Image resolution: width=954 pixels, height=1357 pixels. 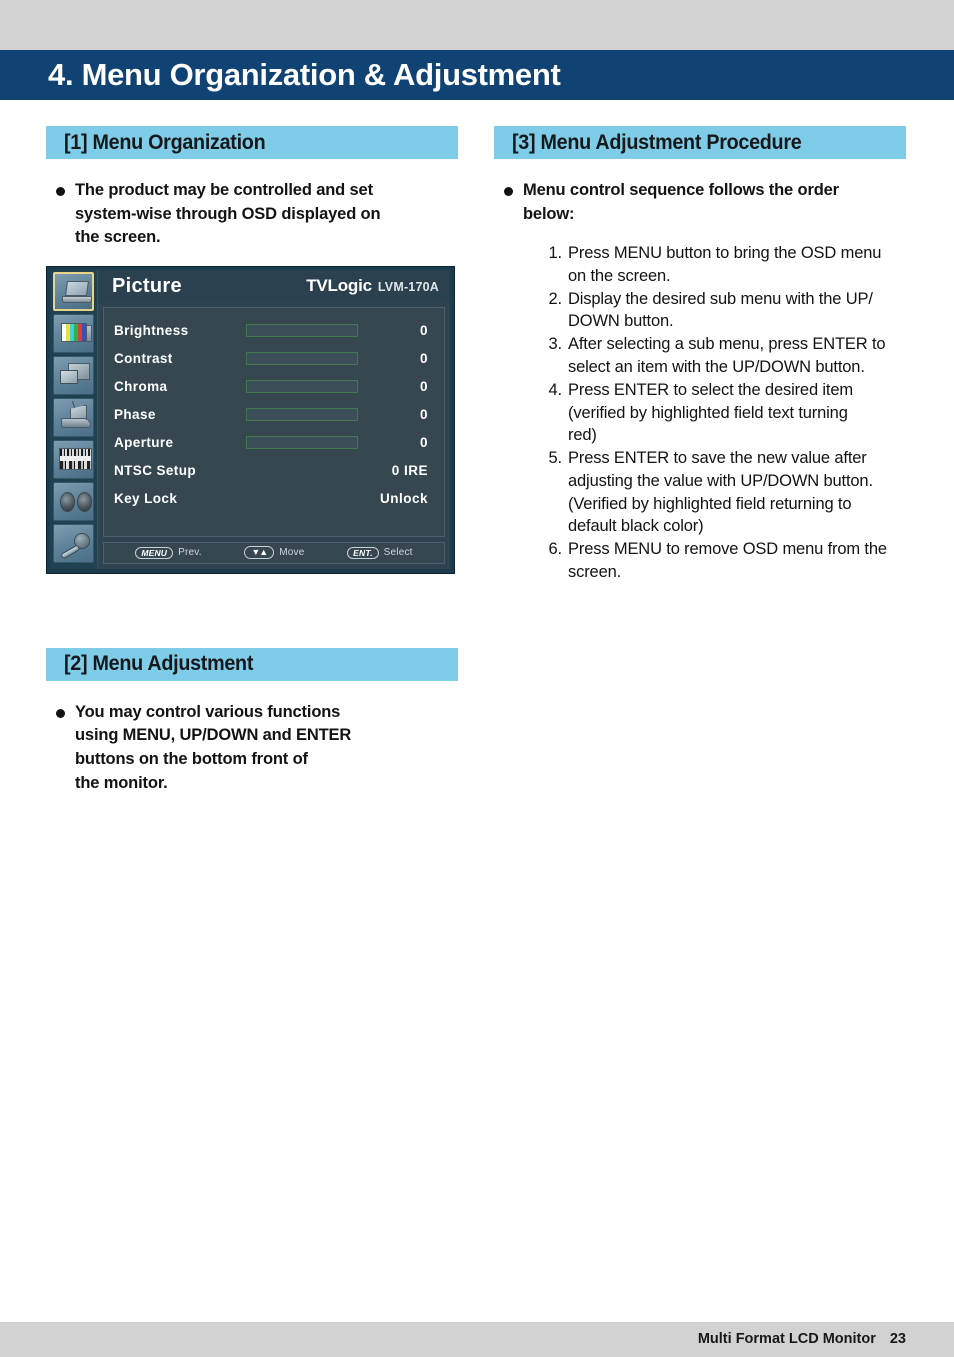 What do you see at coordinates (302, 443) in the screenshot?
I see `osd-slider-aperture` at bounding box center [302, 443].